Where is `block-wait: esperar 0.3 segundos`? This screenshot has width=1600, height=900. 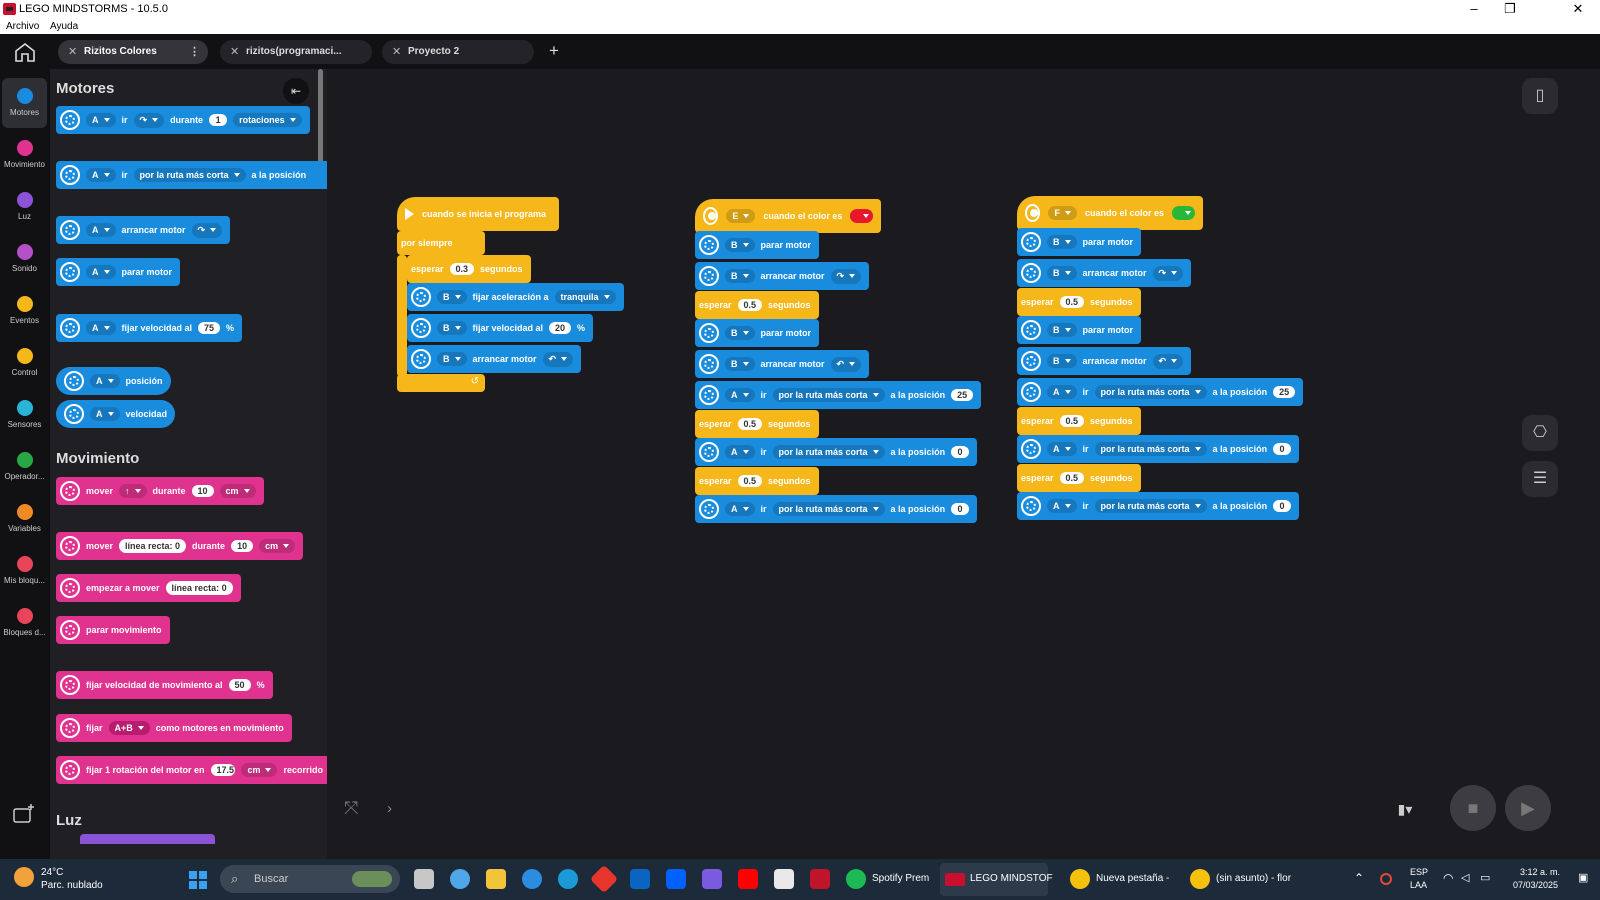 block-wait: esperar 0.3 segundos is located at coordinates (469, 269).